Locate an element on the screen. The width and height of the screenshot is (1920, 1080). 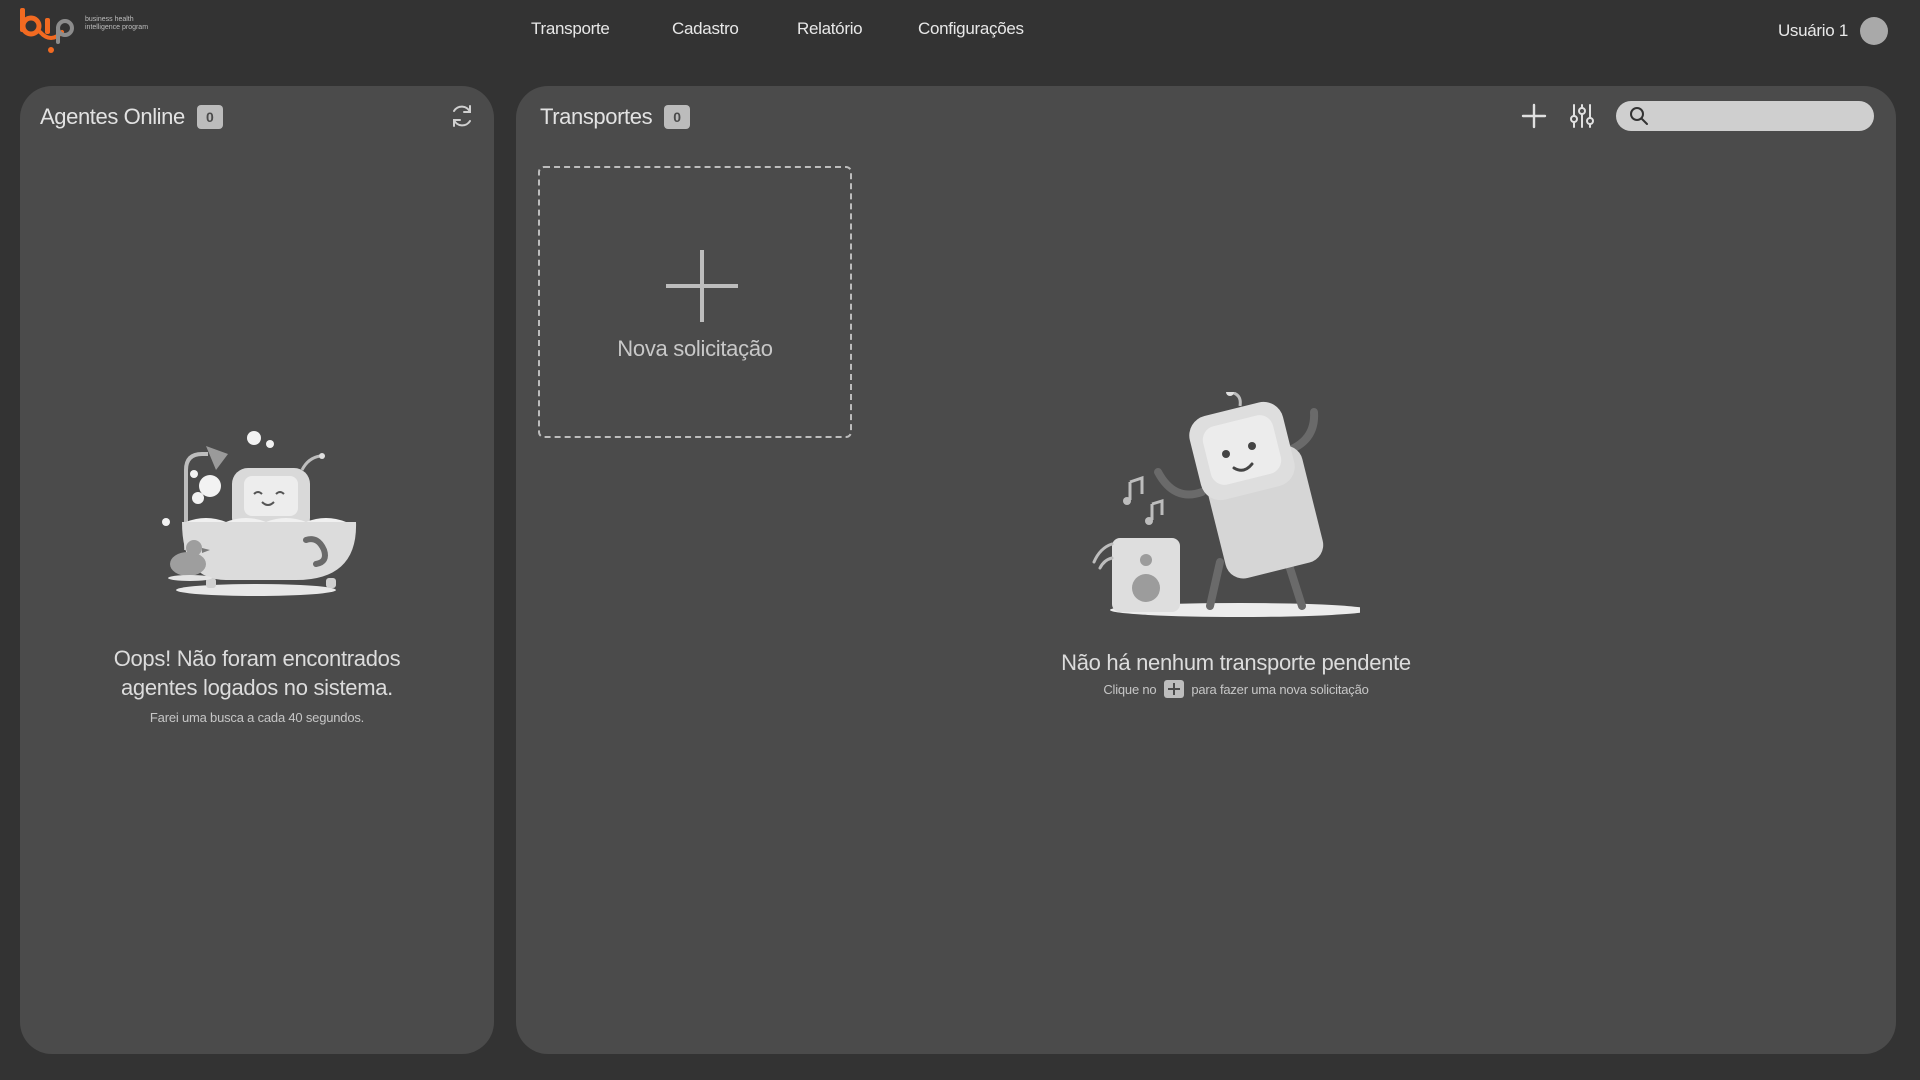
new-request-card: Nova solicitação is located at coordinates (695, 302).